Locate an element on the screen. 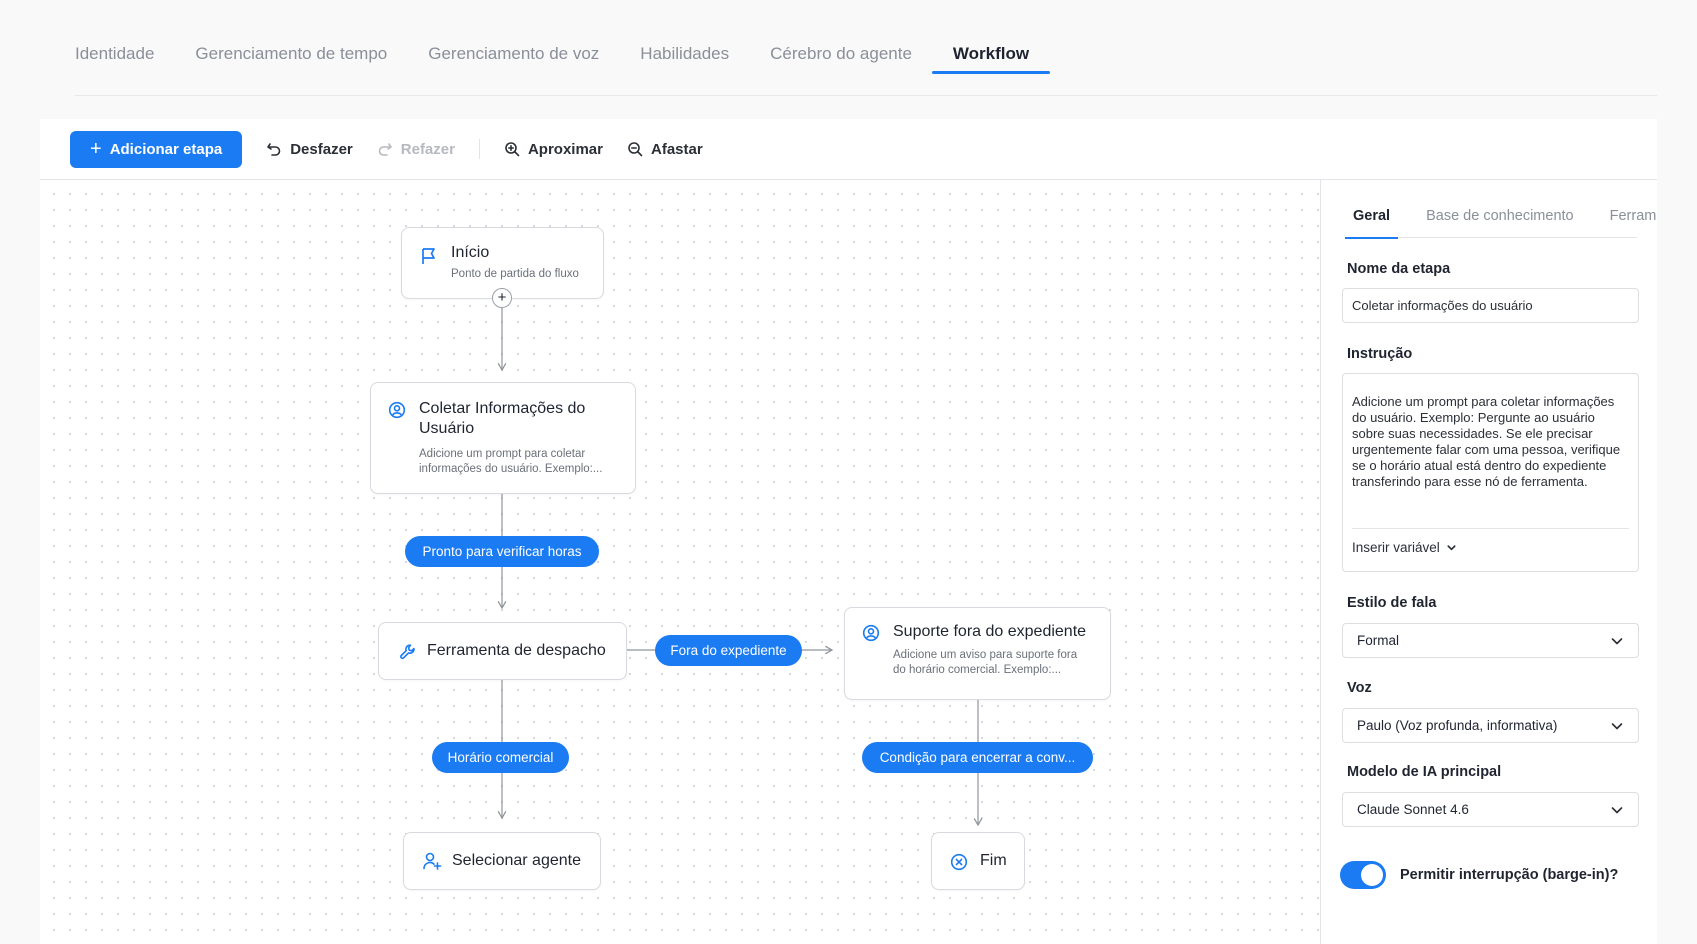 Image resolution: width=1697 pixels, height=944 pixels. edge-label-horario-comercial: Horário comercial is located at coordinates (500, 757).